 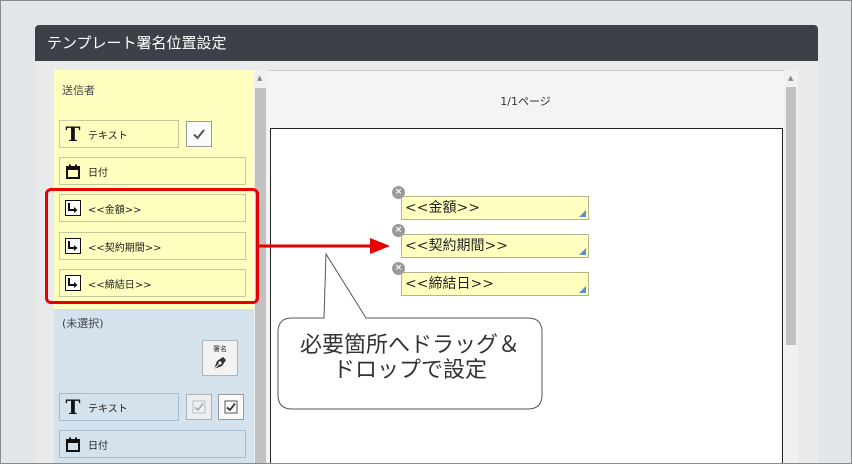 I want to click on callout-line-2: ドロップで設定, so click(x=409, y=370).